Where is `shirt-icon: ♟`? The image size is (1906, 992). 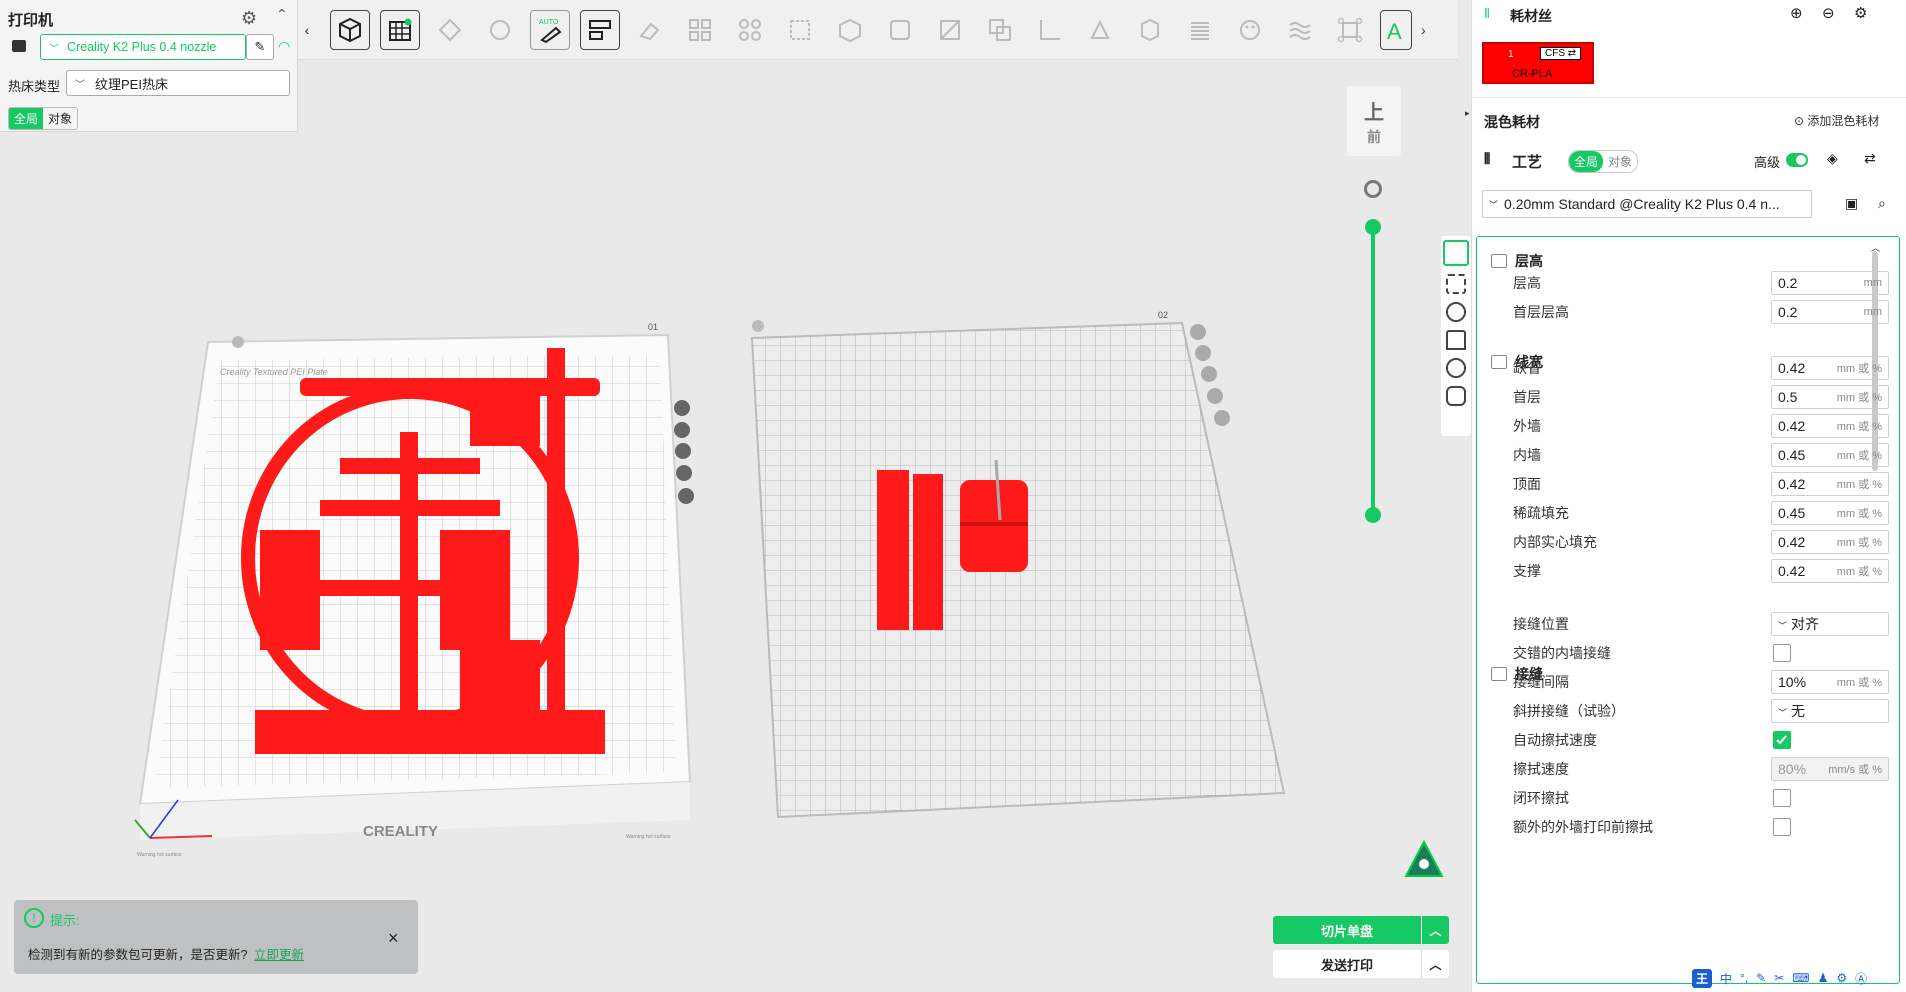 shirt-icon: ♟ is located at coordinates (1823, 978).